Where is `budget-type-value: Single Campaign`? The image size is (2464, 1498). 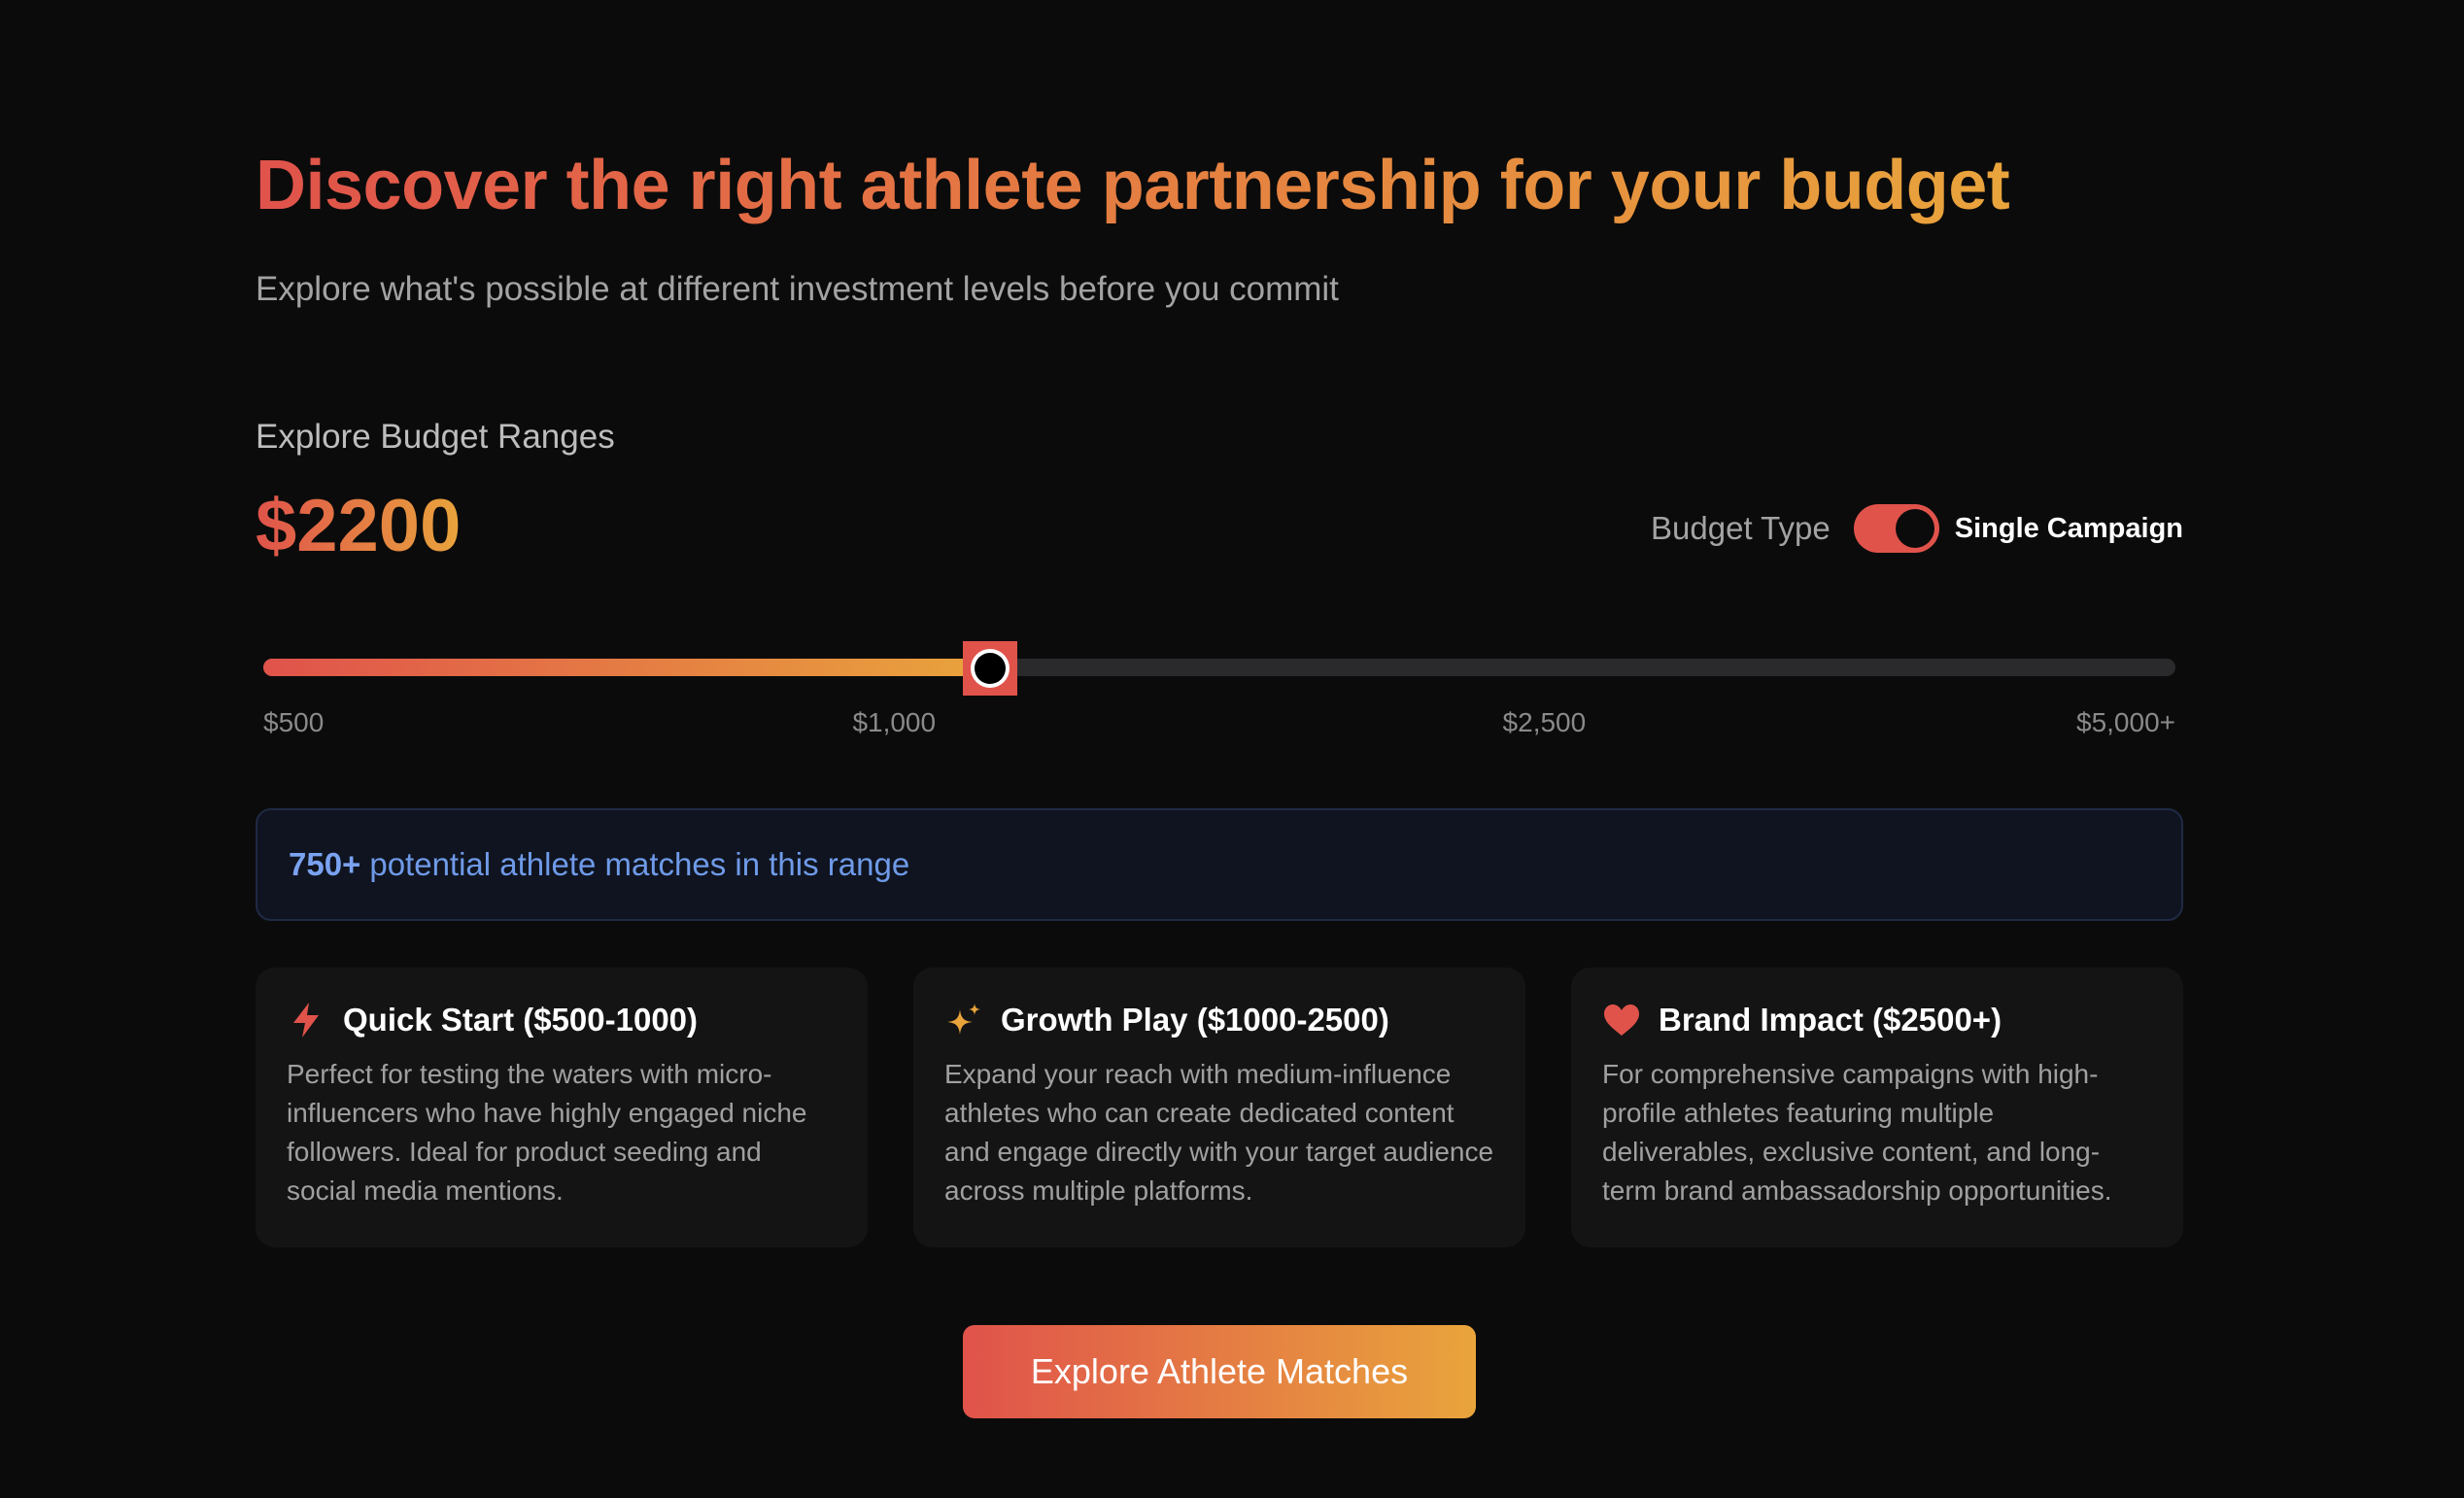
budget-type-value: Single Campaign is located at coordinates (2068, 528).